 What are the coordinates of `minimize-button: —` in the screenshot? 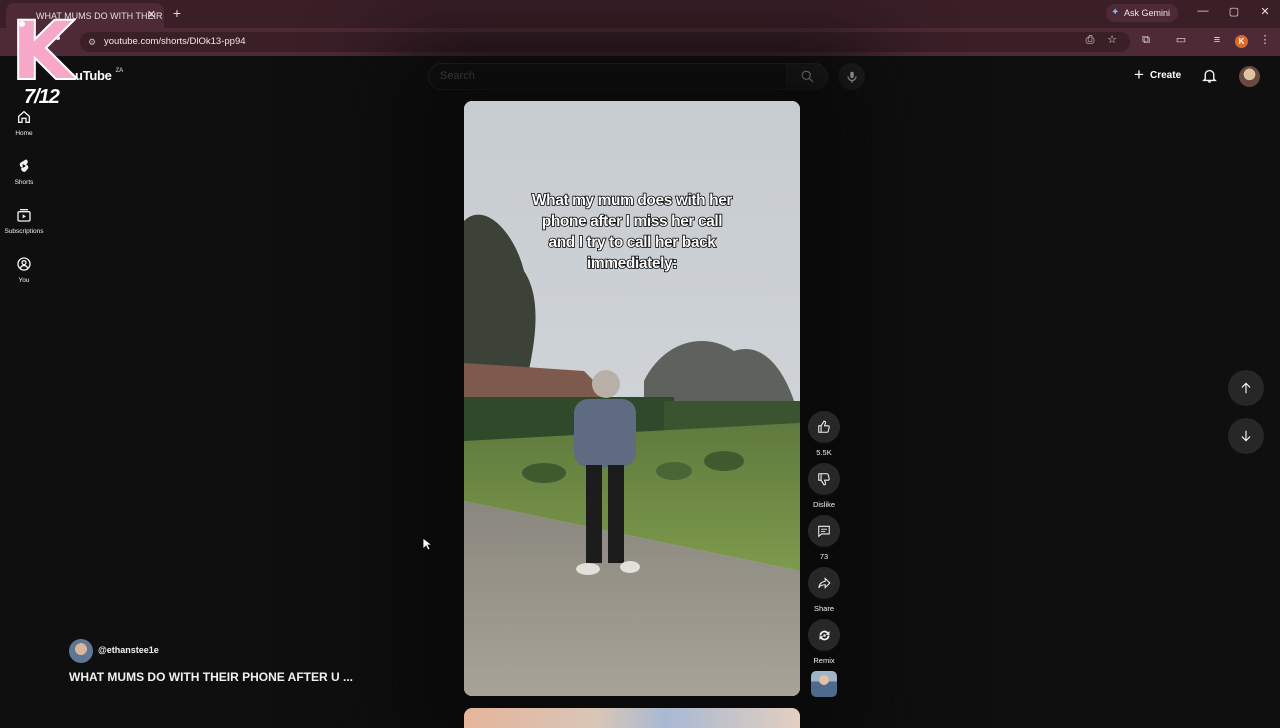 It's located at (1203, 11).